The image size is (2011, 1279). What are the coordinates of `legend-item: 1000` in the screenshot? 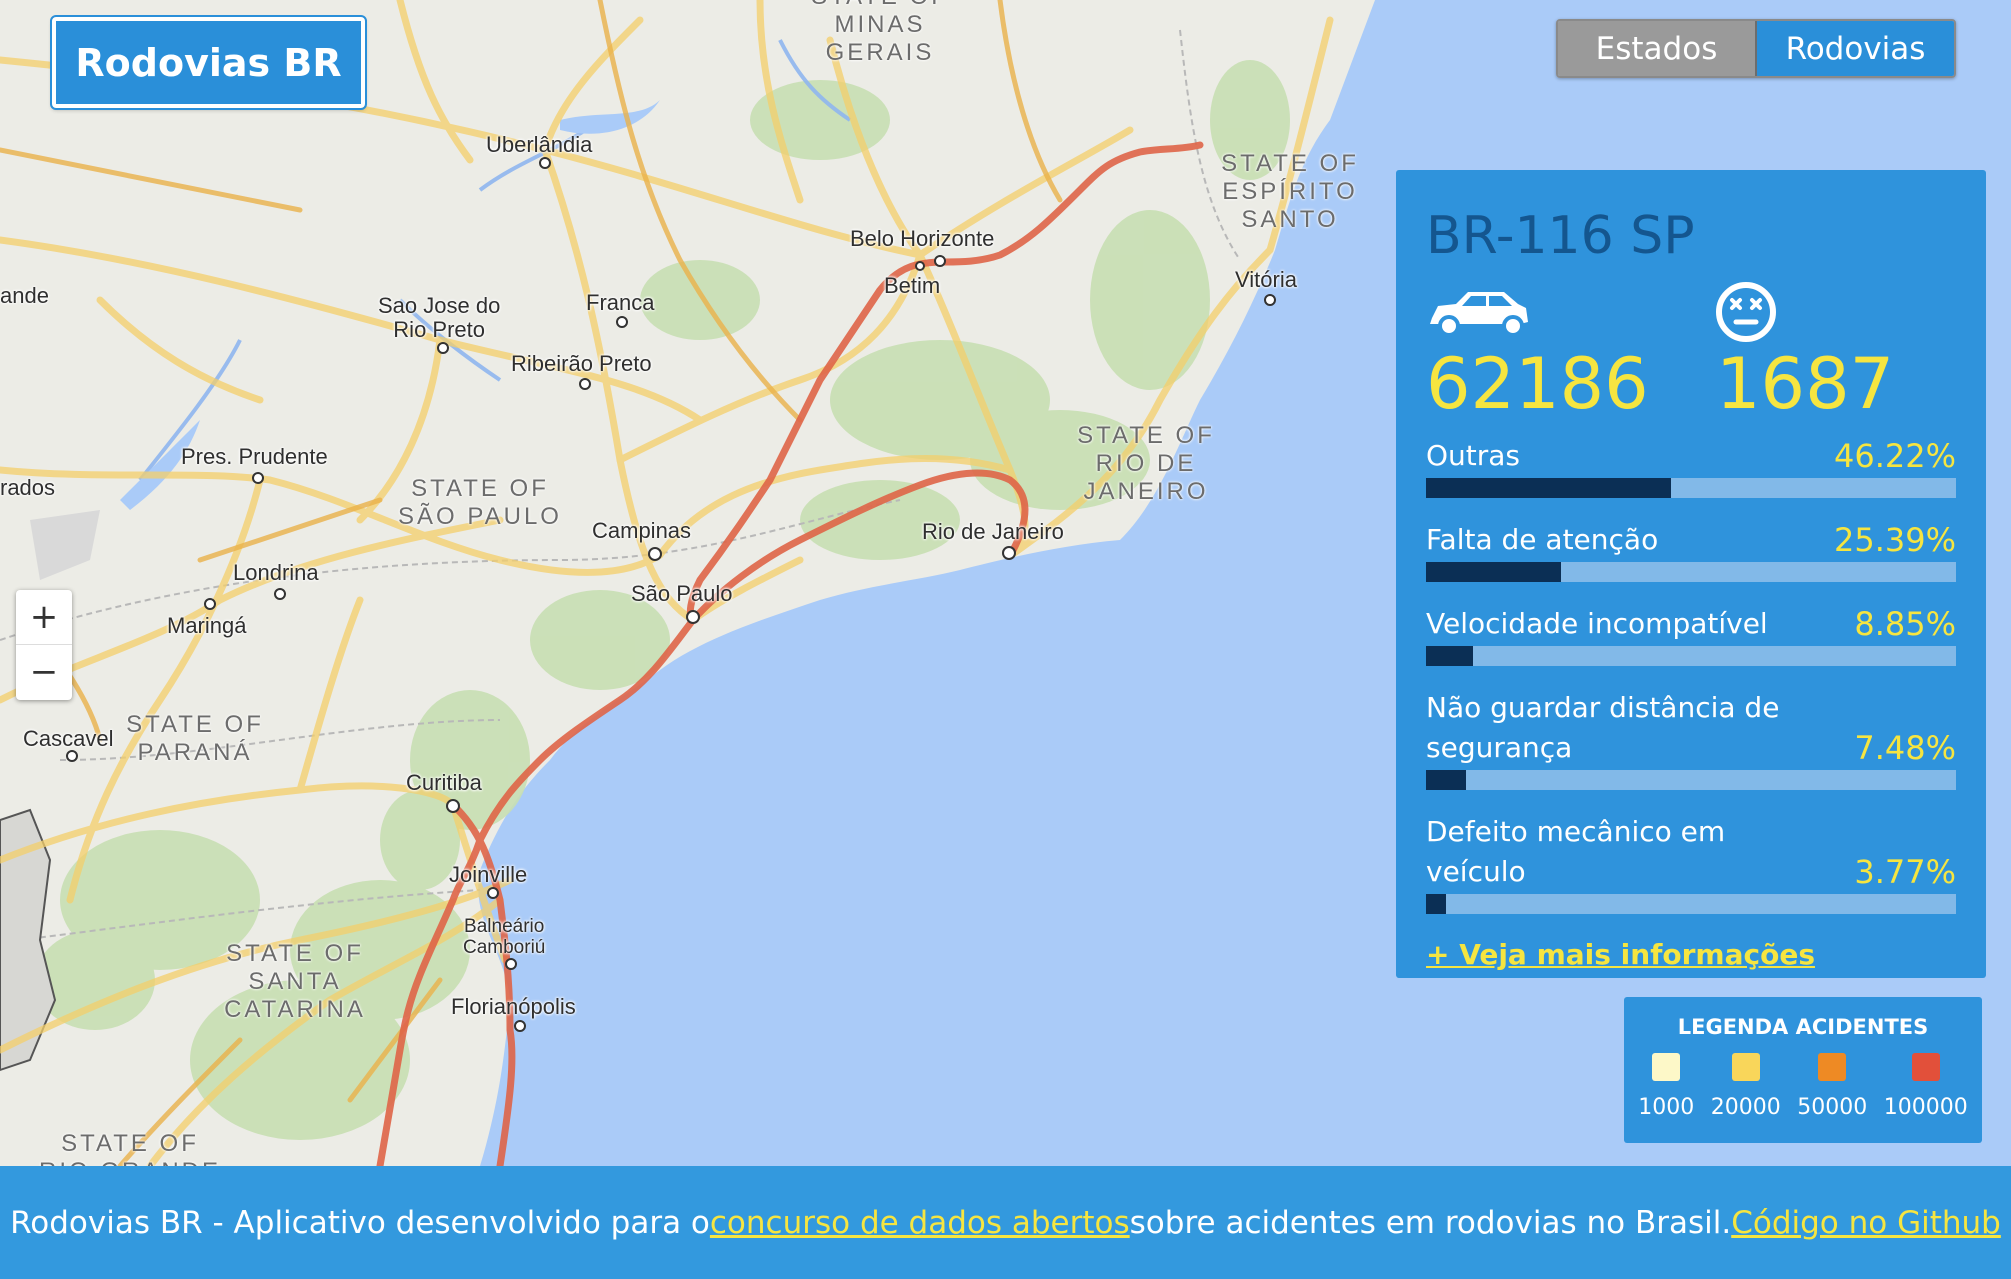 It's located at (1666, 1086).